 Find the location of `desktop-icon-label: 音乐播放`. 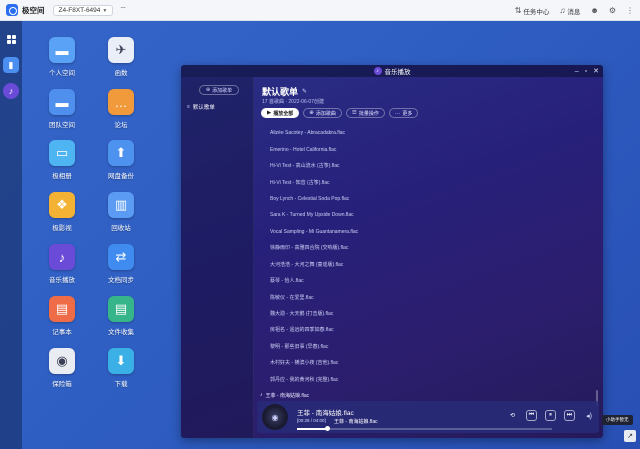

desktop-icon-label: 音乐播放 is located at coordinates (62, 280).